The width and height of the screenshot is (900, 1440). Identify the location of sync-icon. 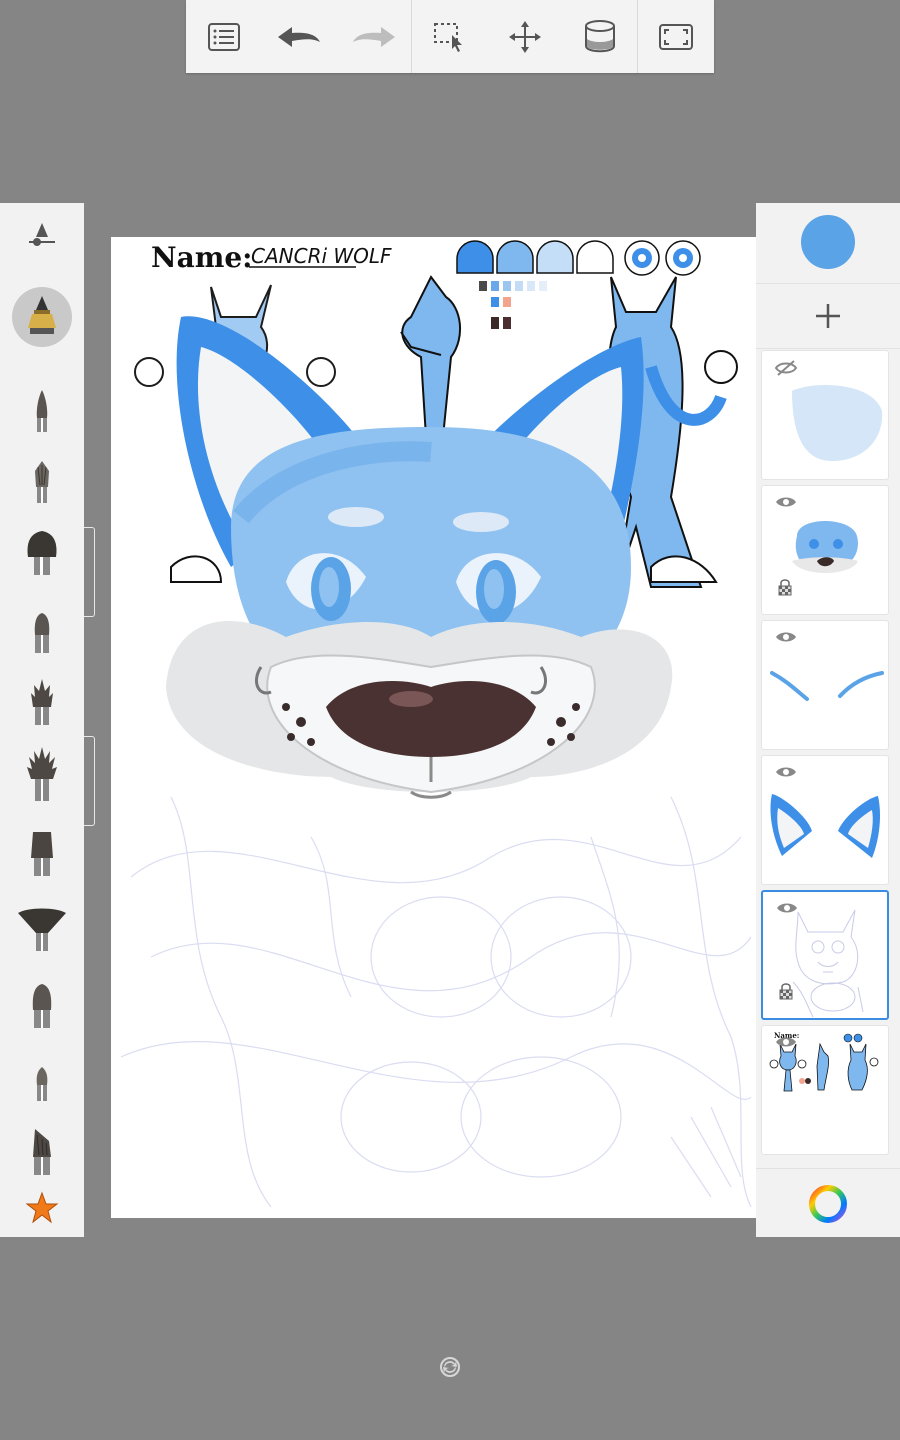
(450, 1367).